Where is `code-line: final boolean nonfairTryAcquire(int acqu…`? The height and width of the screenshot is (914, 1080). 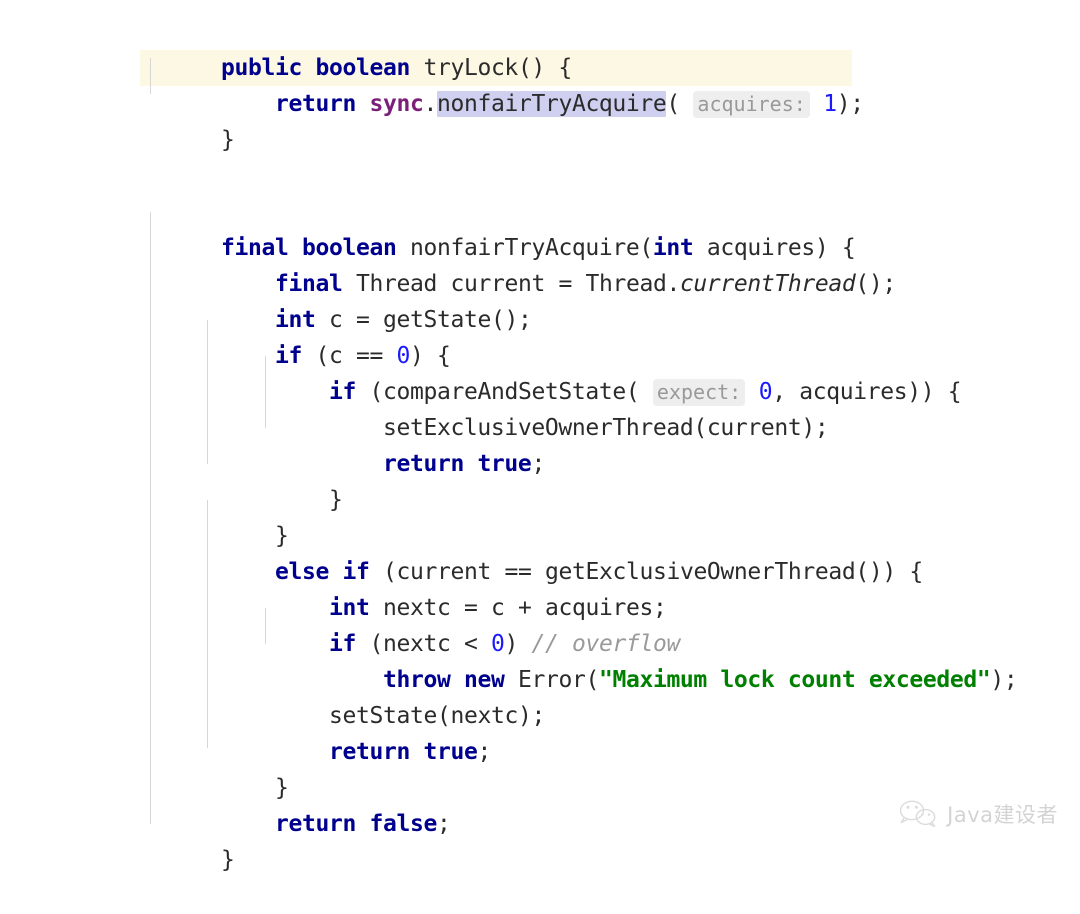 code-line: final boolean nonfairTryAcquire(int acqu… is located at coordinates (605, 227).